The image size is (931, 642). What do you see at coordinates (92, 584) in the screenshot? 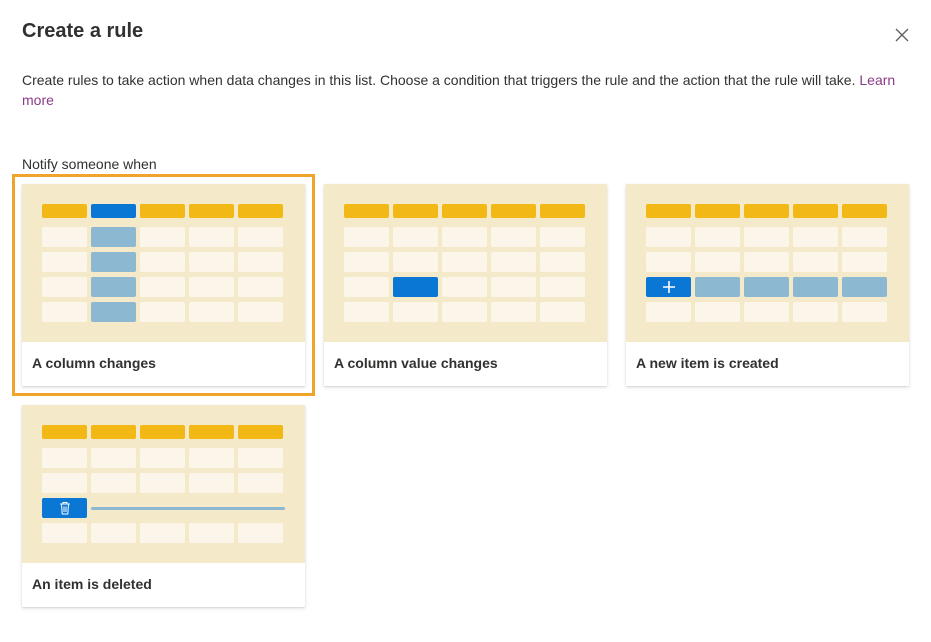
I see `card-label: An item is deleted` at bounding box center [92, 584].